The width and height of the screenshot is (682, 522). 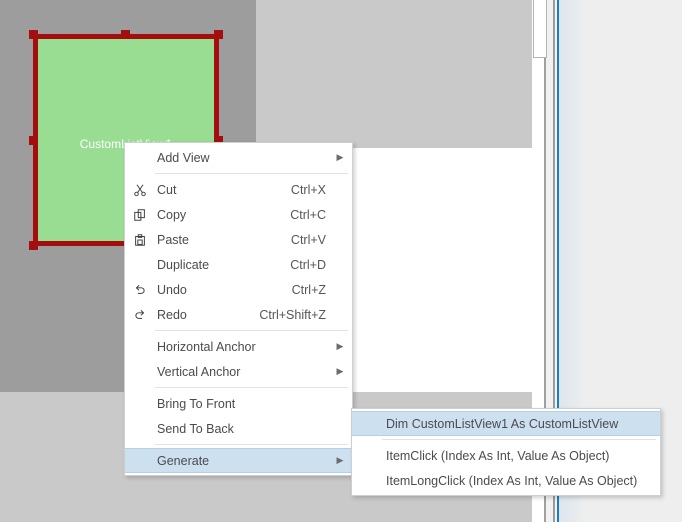 I want to click on paste-icon, so click(x=140, y=240).